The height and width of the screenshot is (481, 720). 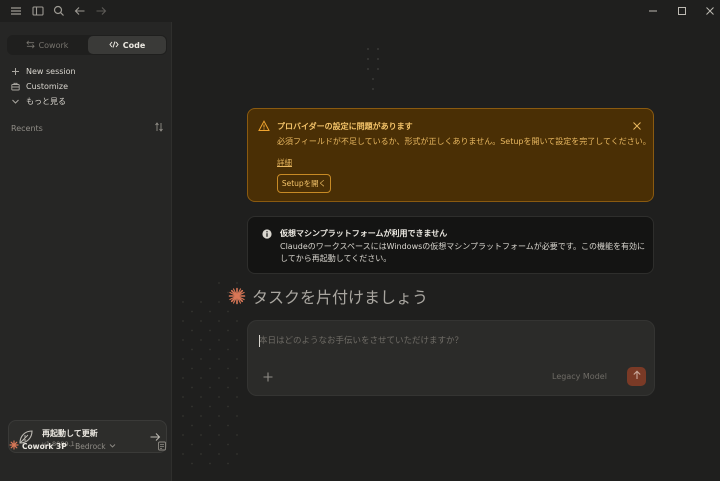 I want to click on info-title: 仮想マシンプラットフォームが利用できません, so click(x=364, y=233).